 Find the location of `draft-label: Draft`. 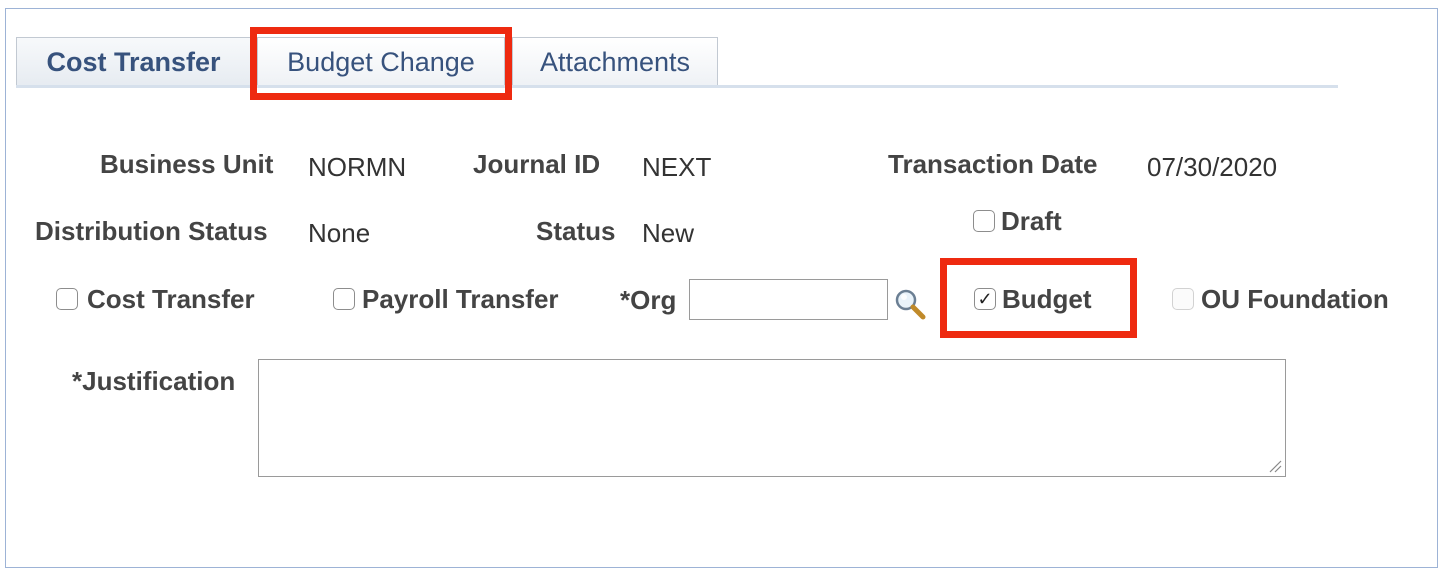

draft-label: Draft is located at coordinates (1031, 221).